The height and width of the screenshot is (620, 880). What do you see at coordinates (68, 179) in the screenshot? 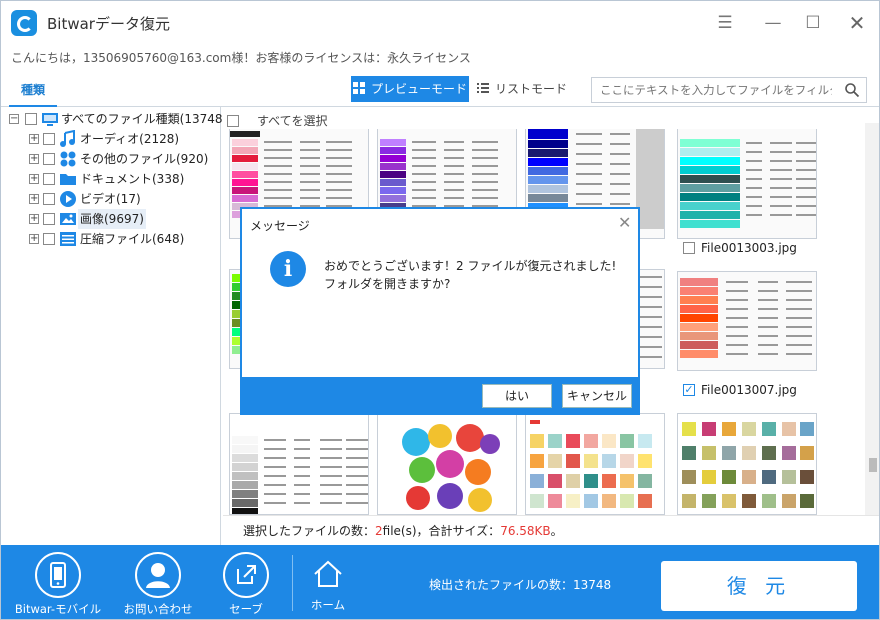
I see `folder-icon` at bounding box center [68, 179].